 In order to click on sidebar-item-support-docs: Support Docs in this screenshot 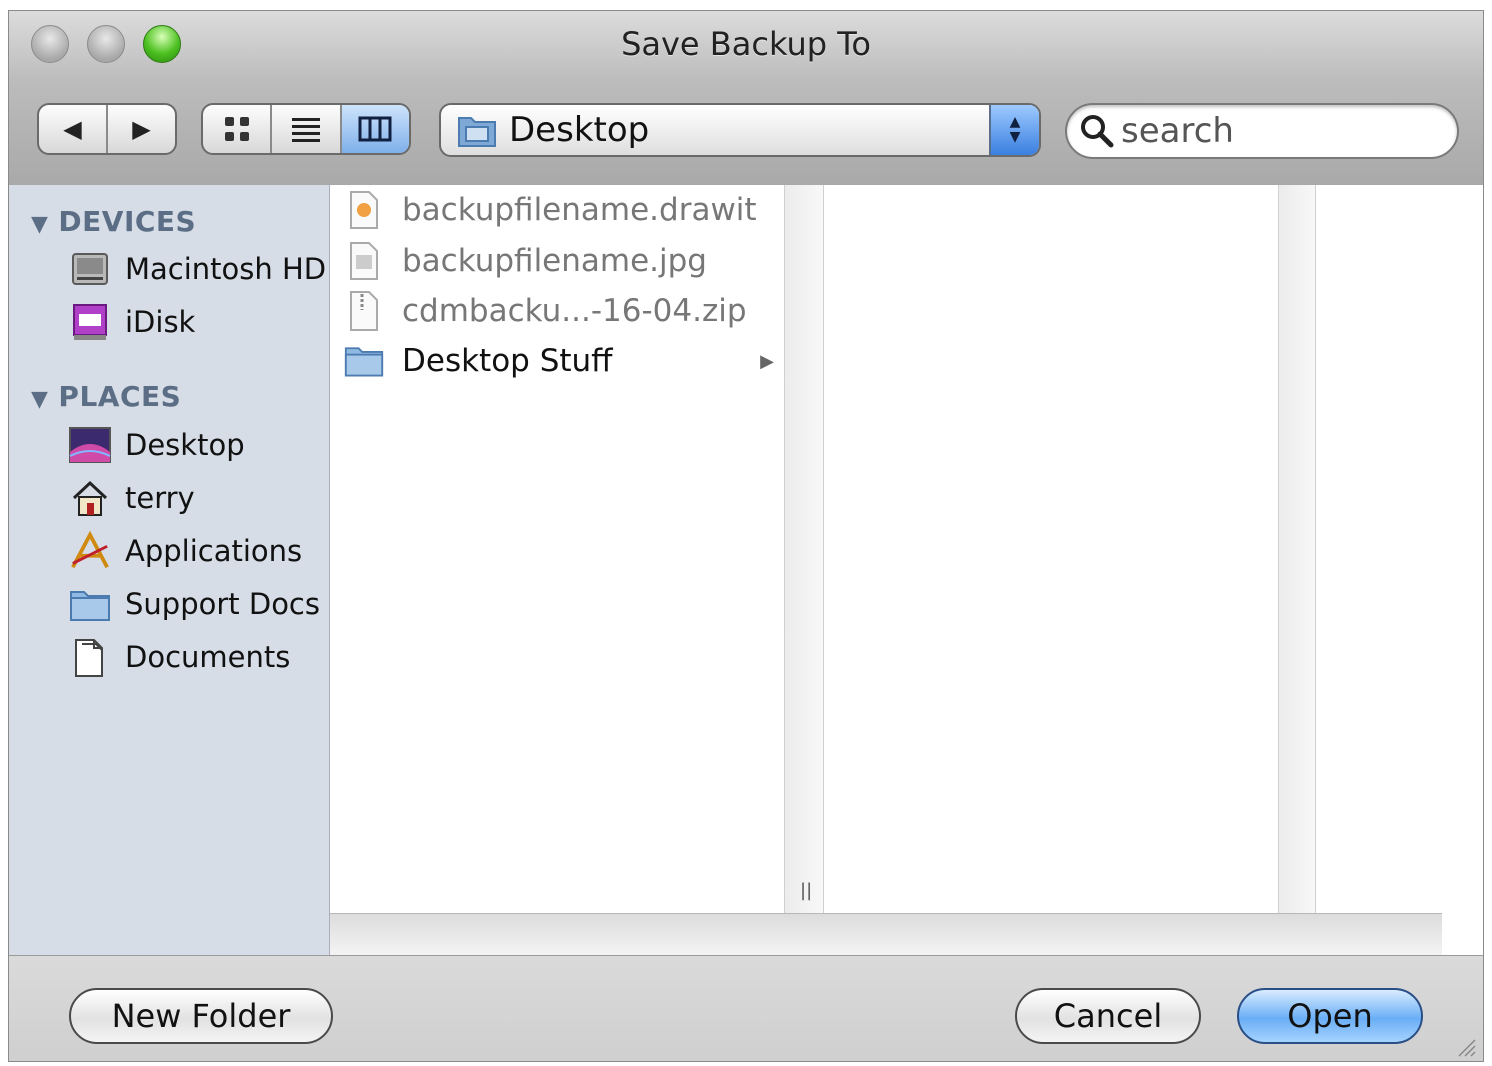, I will do `click(194, 604)`.